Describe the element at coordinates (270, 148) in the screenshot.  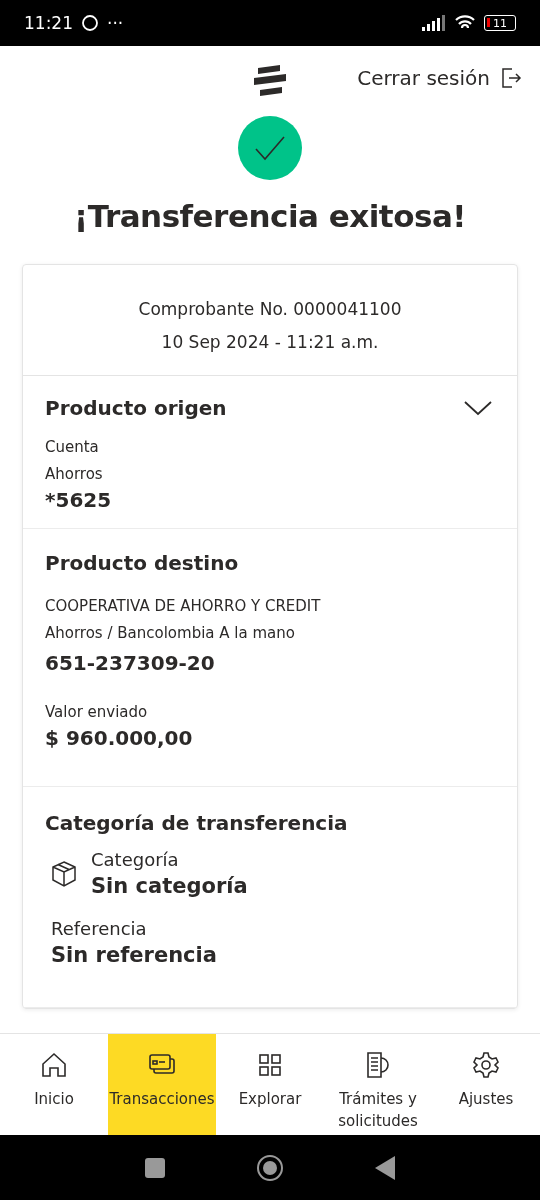
I see `check-icon` at that location.